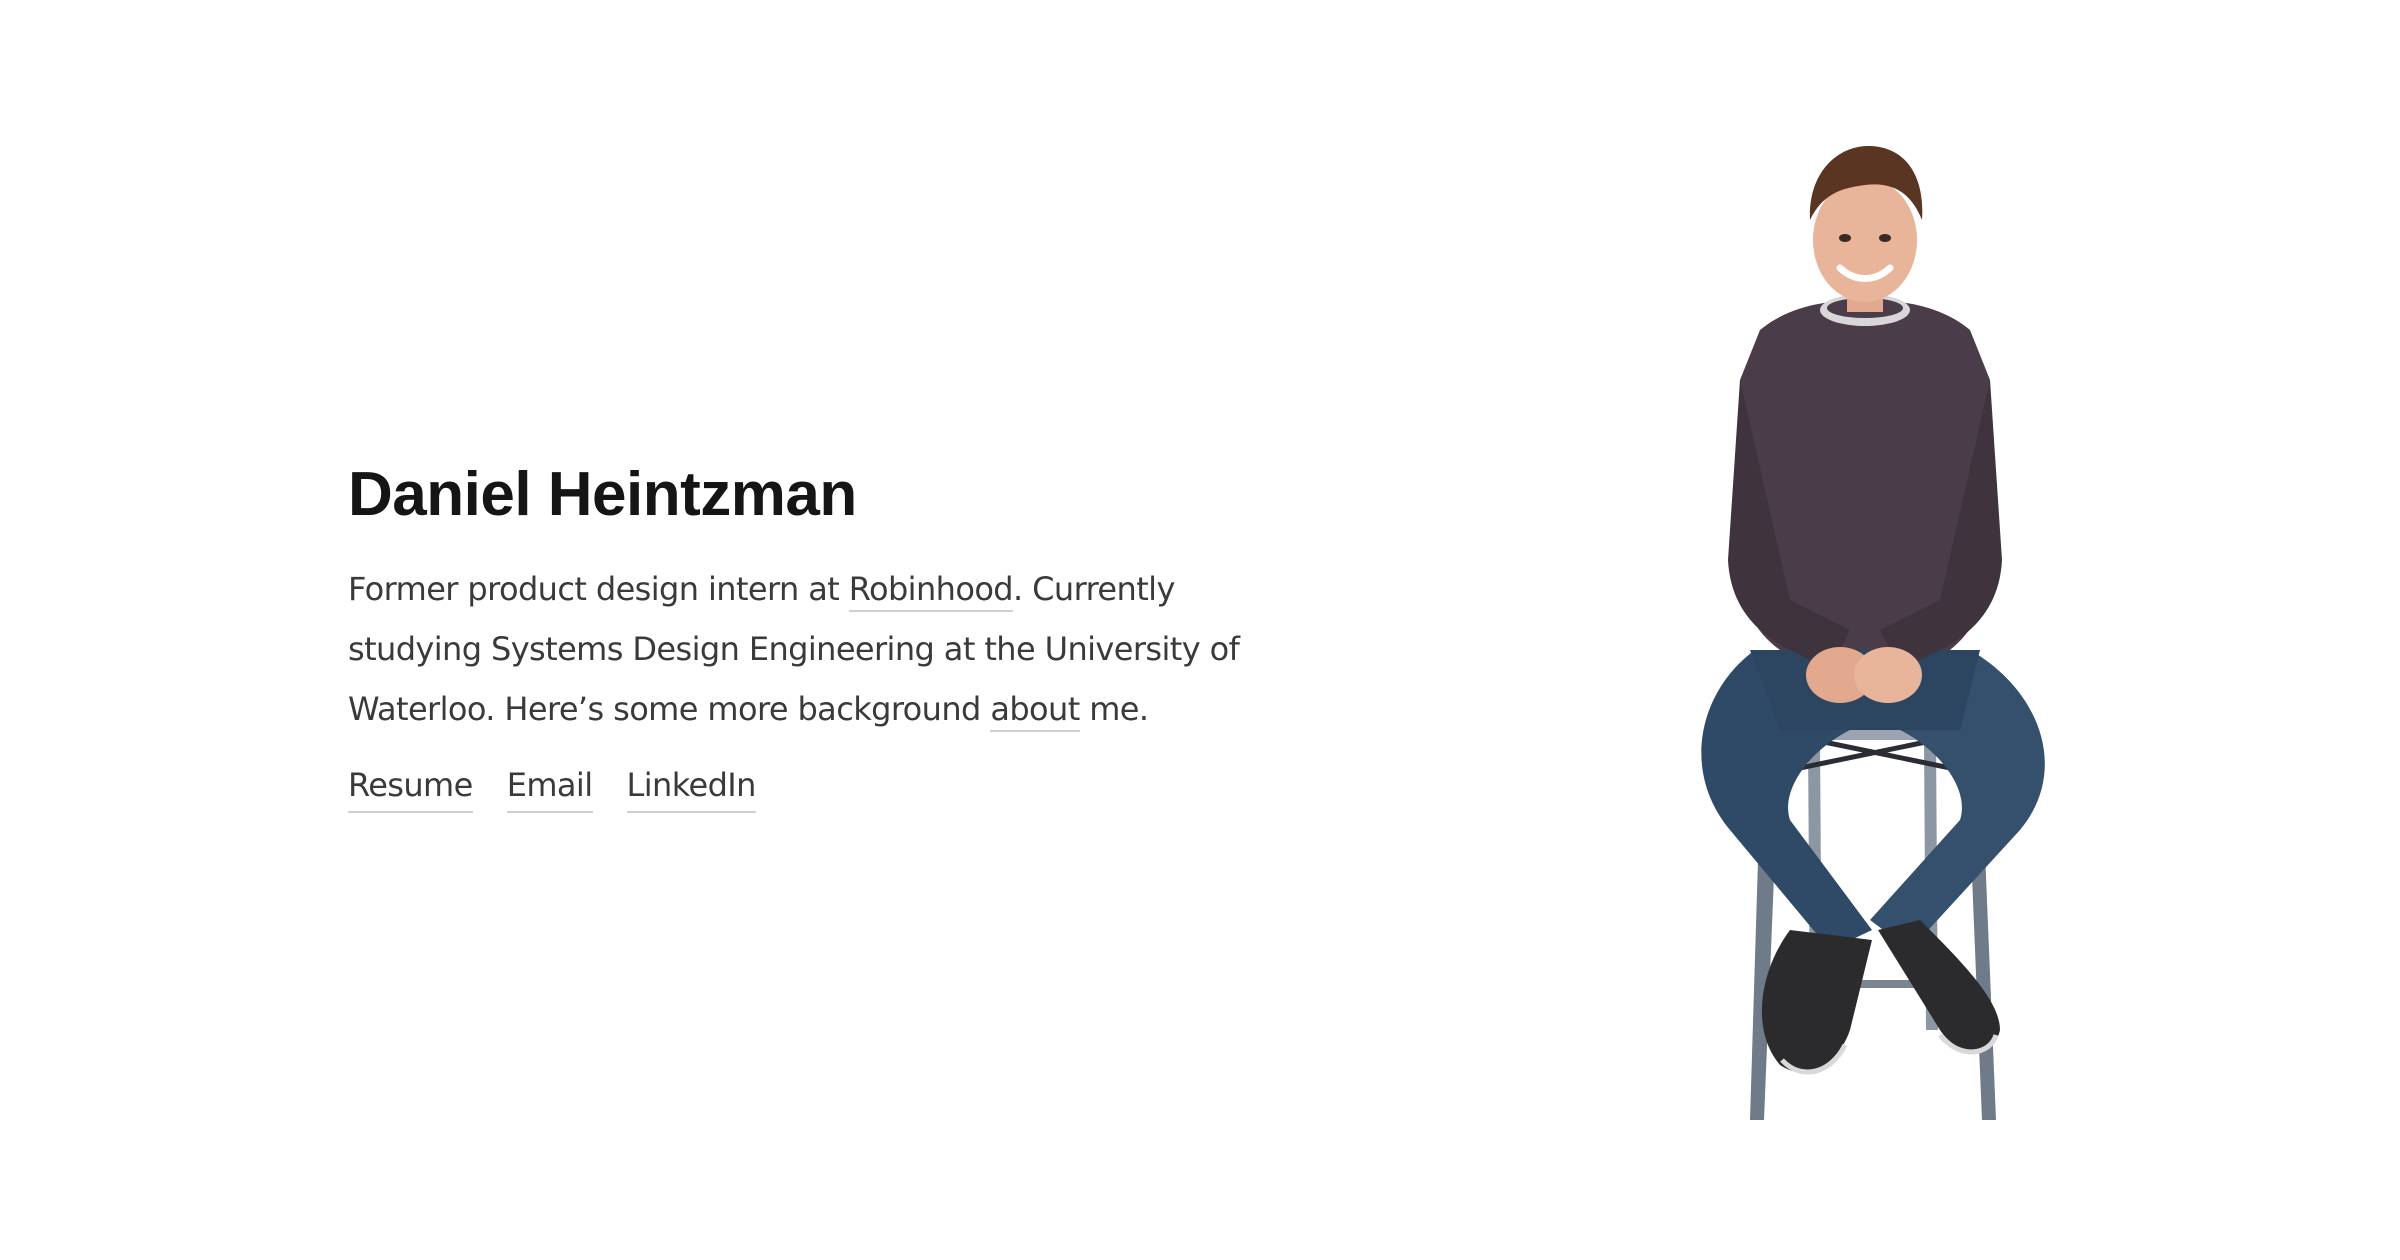 The image size is (2400, 1260). What do you see at coordinates (691, 788) in the screenshot?
I see `linkedin-link: LinkedIn` at bounding box center [691, 788].